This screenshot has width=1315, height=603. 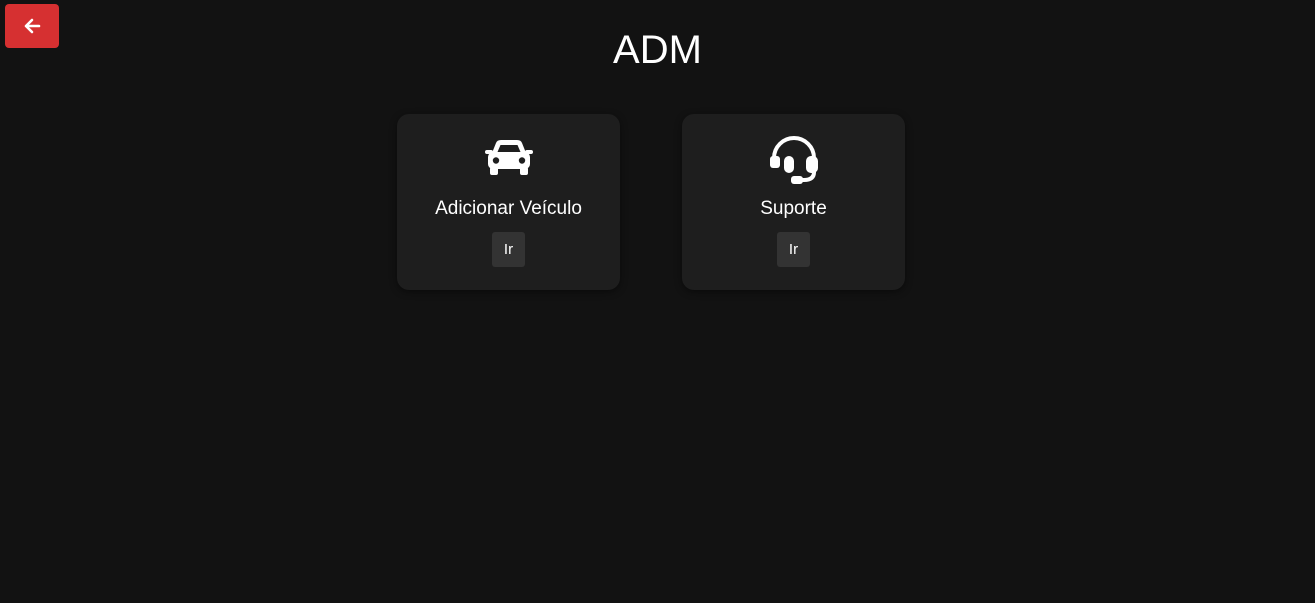 What do you see at coordinates (509, 159) in the screenshot?
I see `car-icon` at bounding box center [509, 159].